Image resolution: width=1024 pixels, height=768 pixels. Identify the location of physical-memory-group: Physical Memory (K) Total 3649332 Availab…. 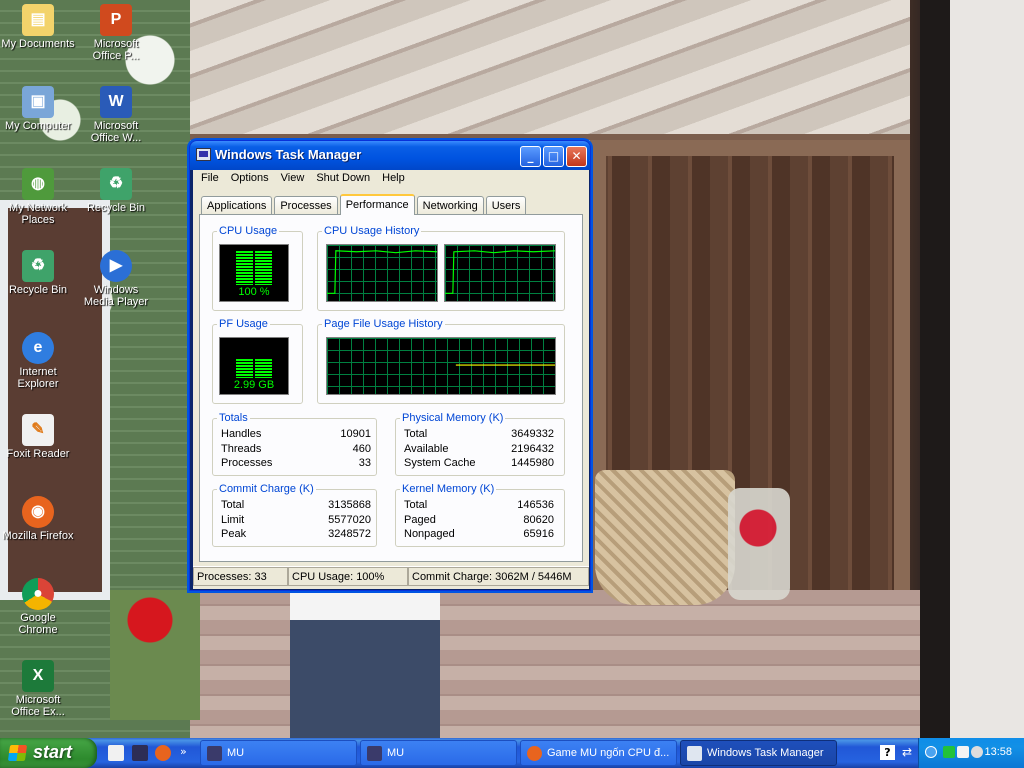
(480, 444).